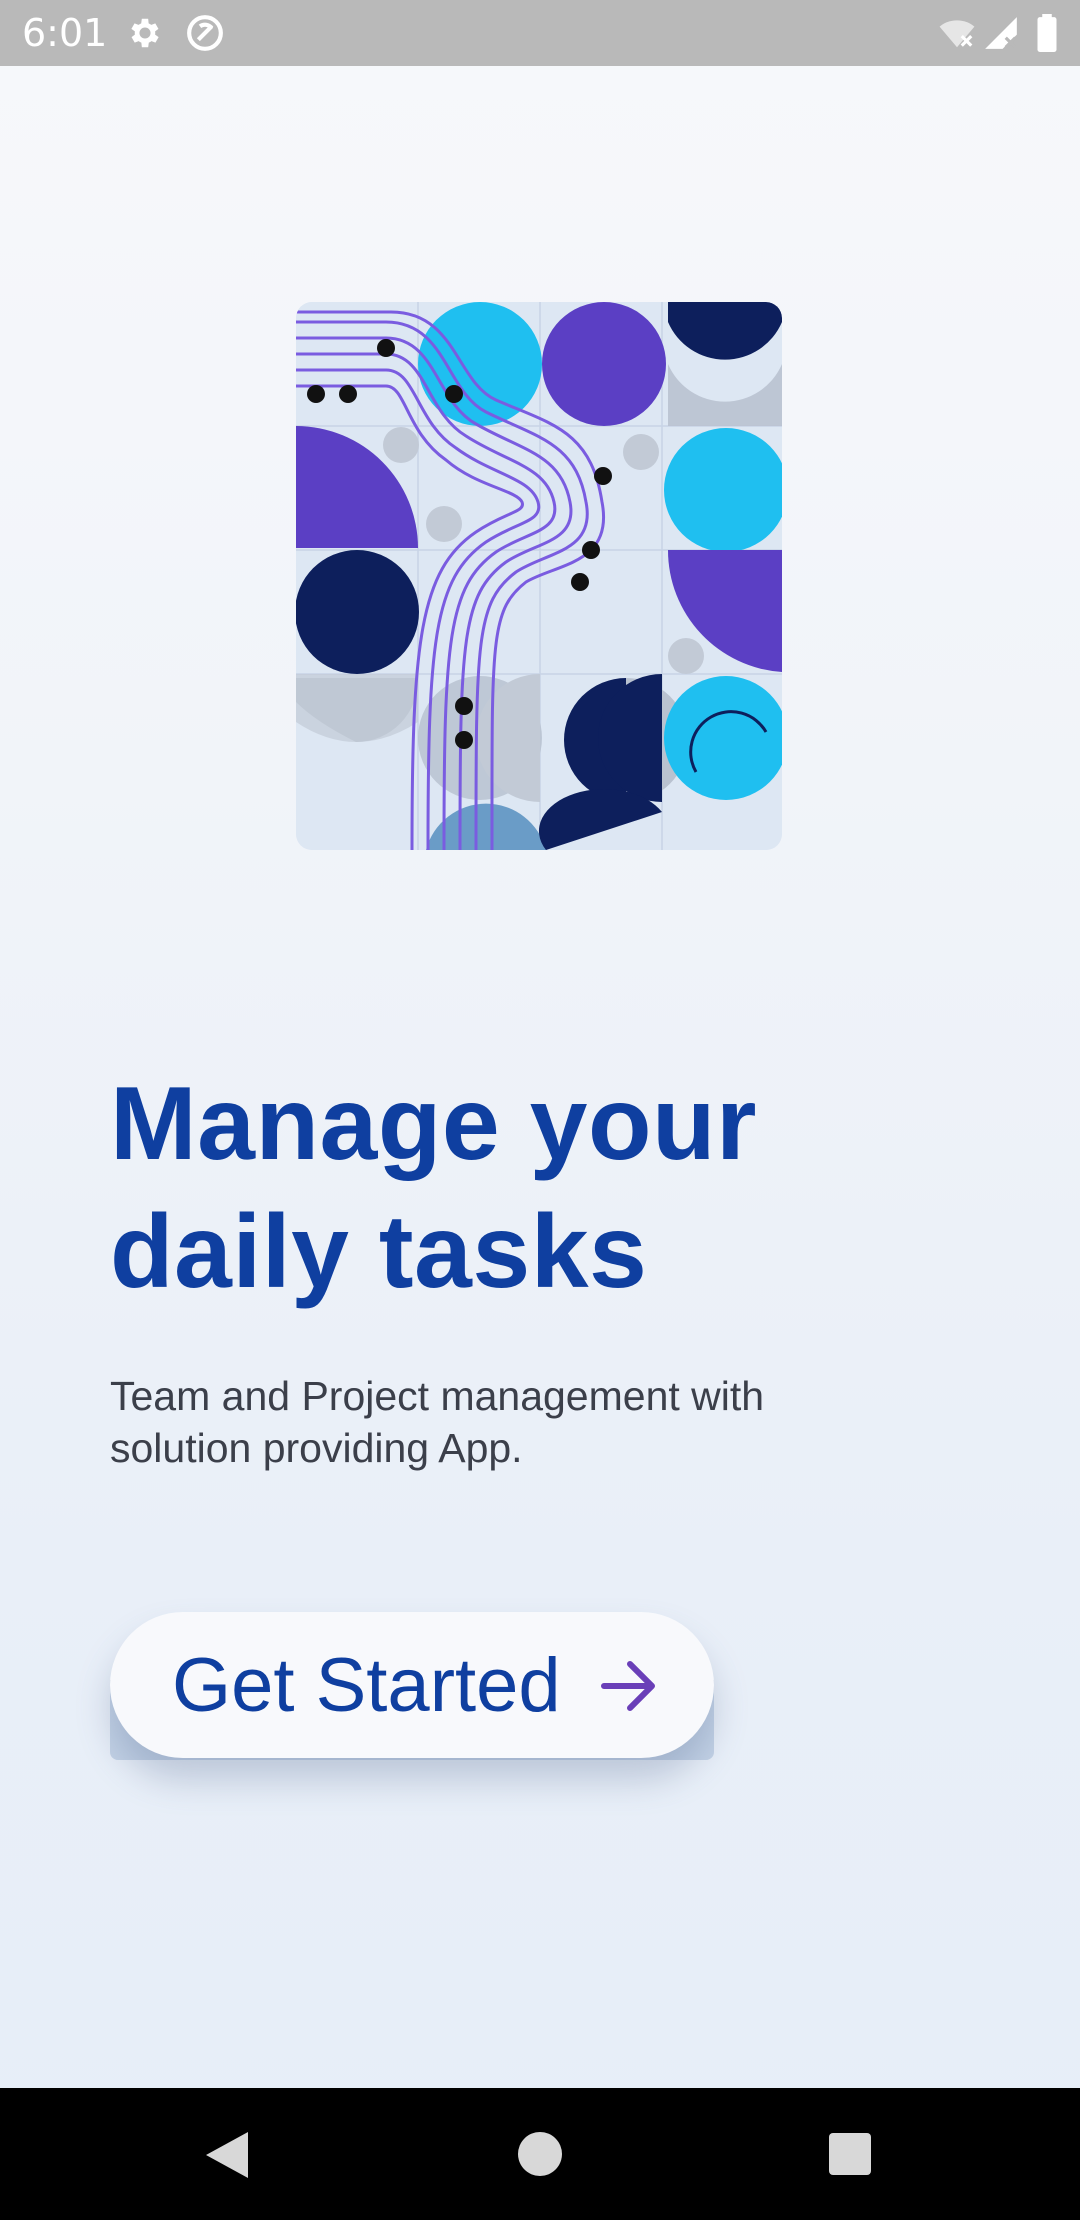 This screenshot has width=1080, height=2220. I want to click on home-icon, so click(540, 2154).